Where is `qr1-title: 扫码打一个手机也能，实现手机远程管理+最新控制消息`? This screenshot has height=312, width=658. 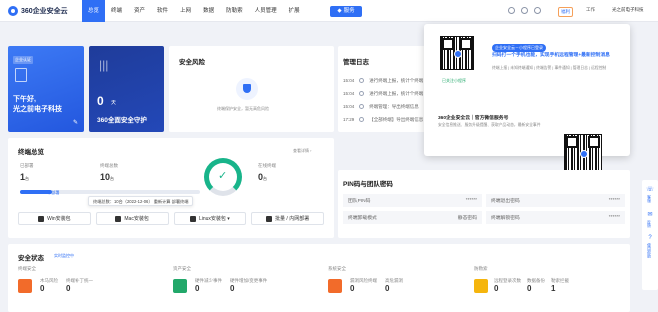 qr1-title: 扫码打一个手机也能，实现手机远程管理+最新控制消息 is located at coordinates (551, 55).